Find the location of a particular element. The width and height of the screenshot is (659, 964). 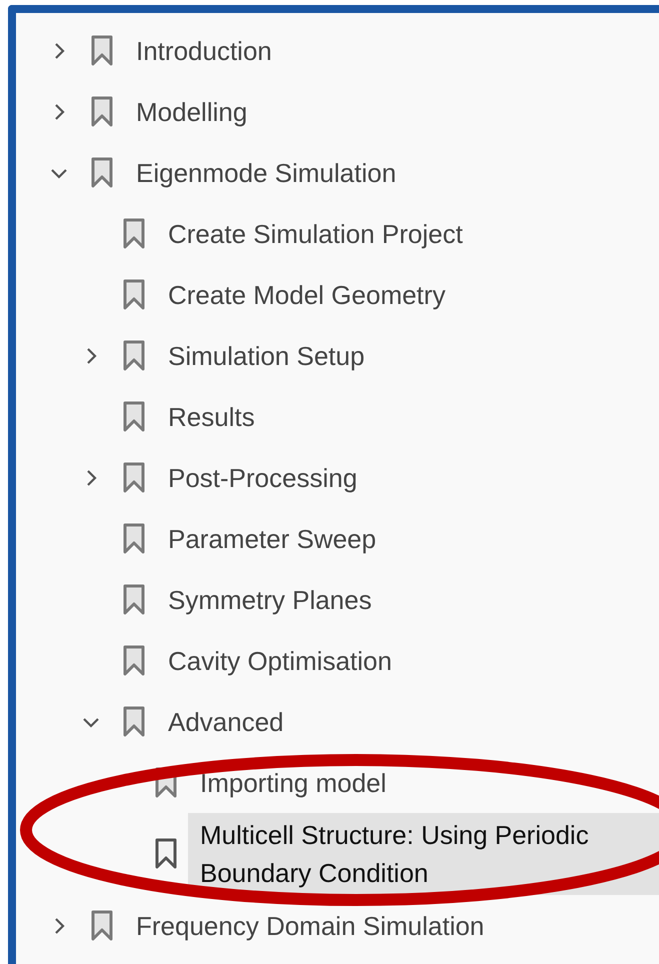

bookmark-item: Cavity Optimisation is located at coordinates (407, 660).